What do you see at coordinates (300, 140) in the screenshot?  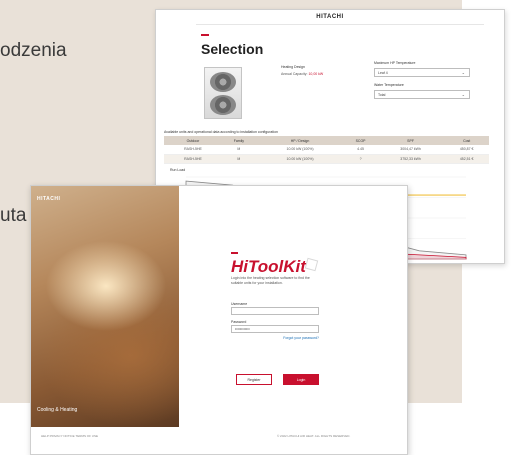 I see `table-header: HP / Design` at bounding box center [300, 140].